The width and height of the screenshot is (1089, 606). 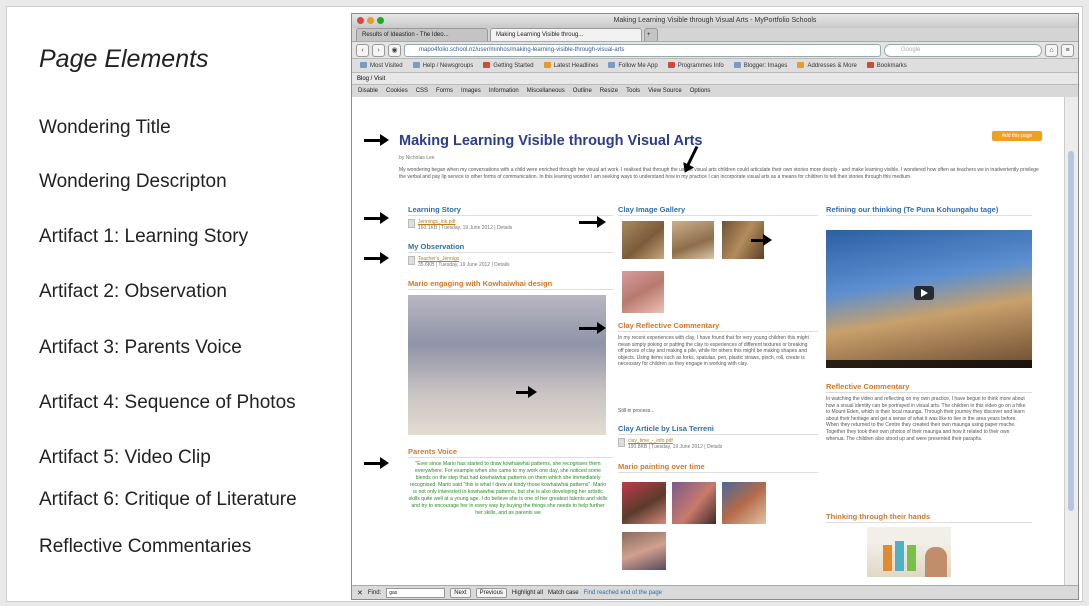 What do you see at coordinates (665, 91) in the screenshot?
I see `dev-view-source: View Source` at bounding box center [665, 91].